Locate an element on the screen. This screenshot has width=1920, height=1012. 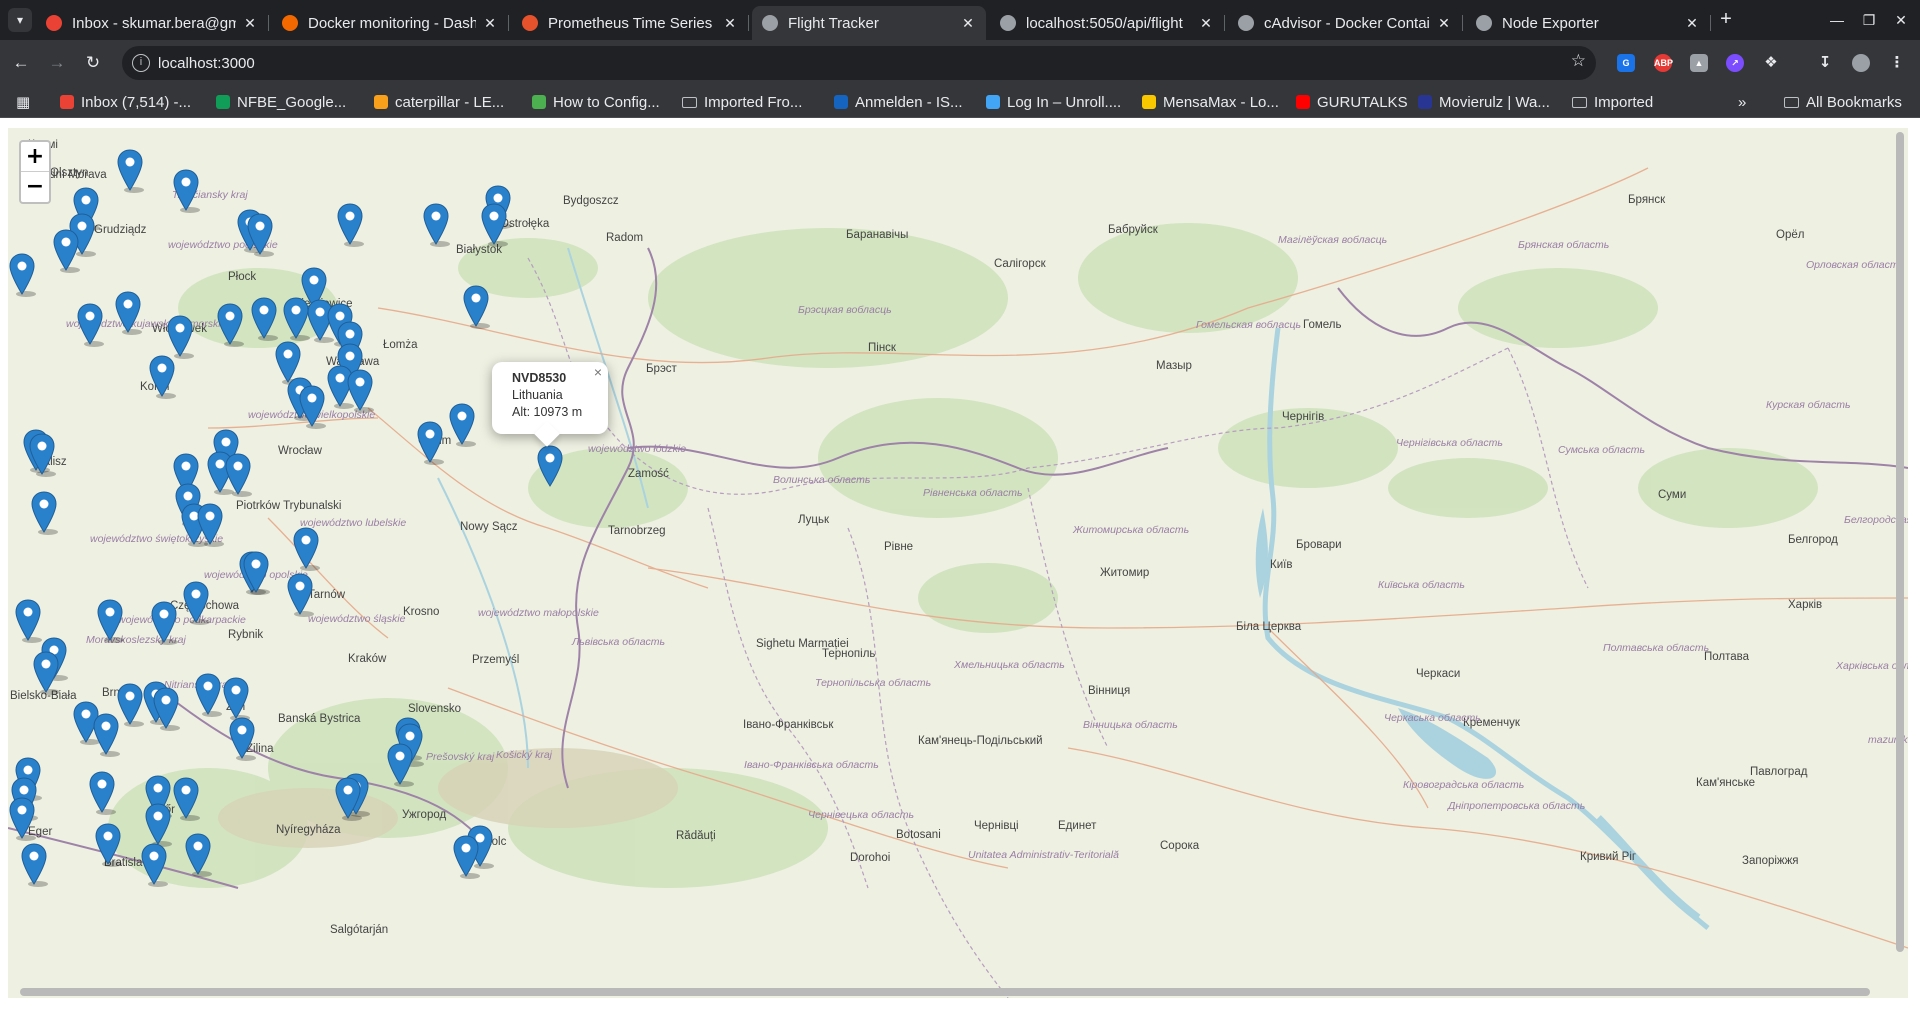
back-icon: ← is located at coordinates (21, 63).